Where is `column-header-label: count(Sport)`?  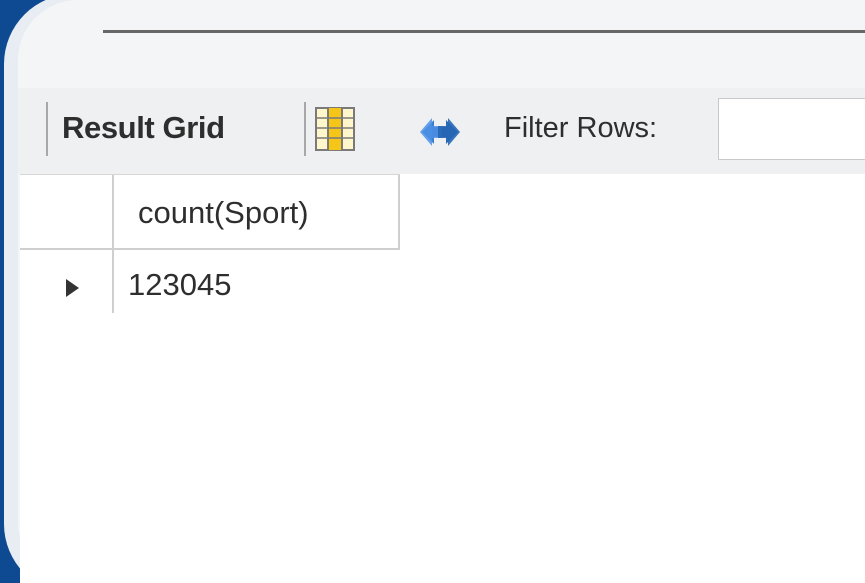 column-header-label: count(Sport) is located at coordinates (223, 212).